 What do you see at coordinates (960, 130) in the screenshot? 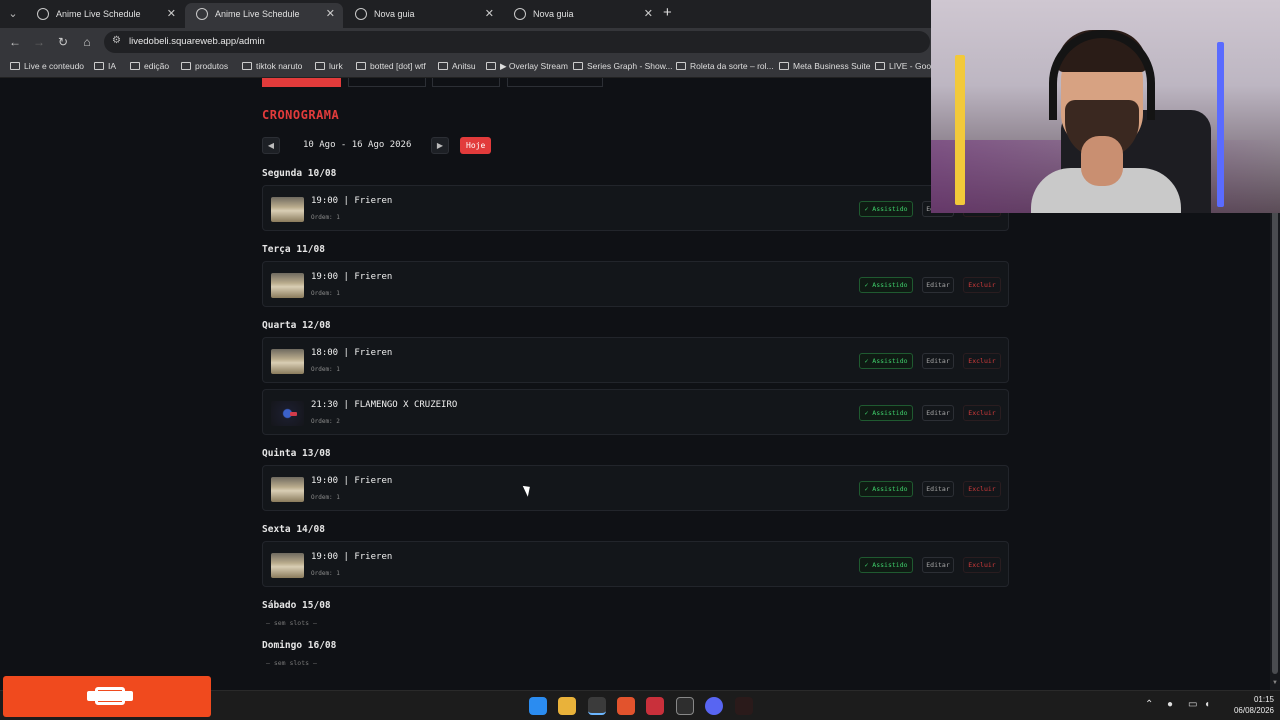
I see `webcam-lamp-left` at bounding box center [960, 130].